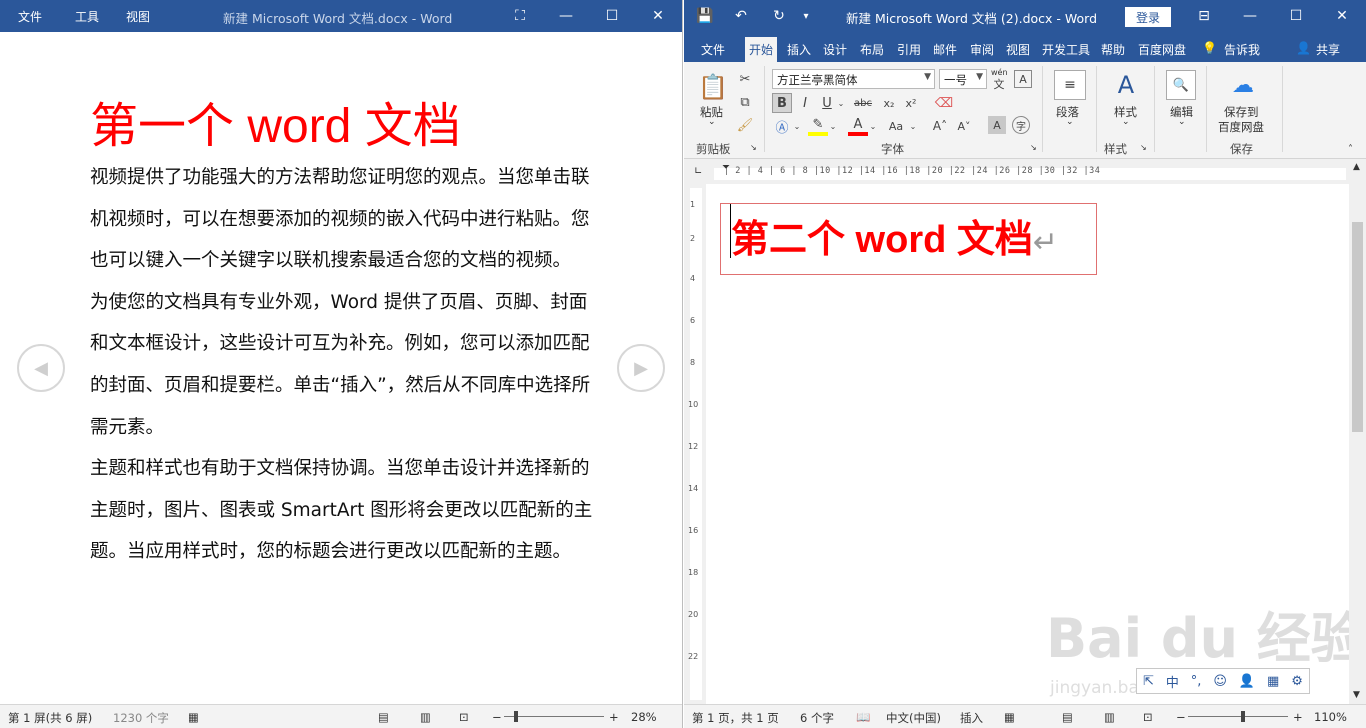 This screenshot has height=728, width=1366. What do you see at coordinates (805, 103) in the screenshot?
I see `italic-icon: I` at bounding box center [805, 103].